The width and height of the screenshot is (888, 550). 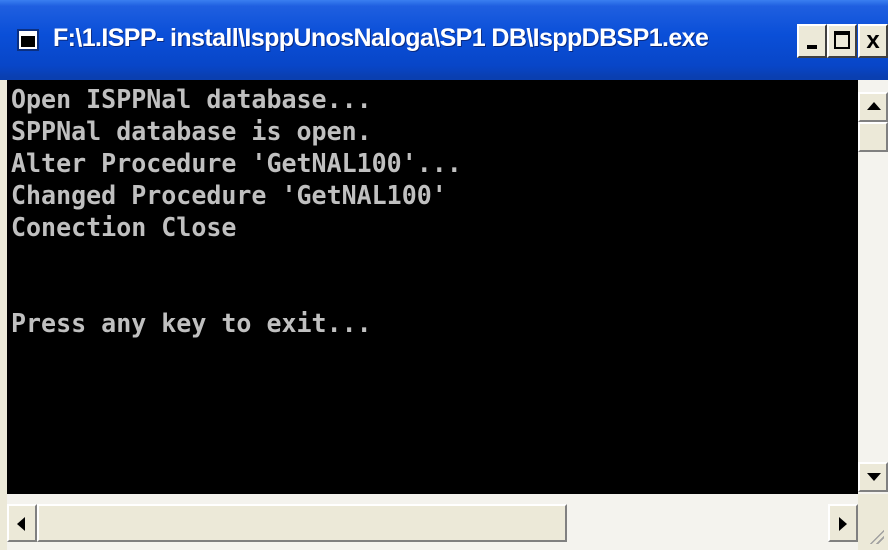 What do you see at coordinates (28, 40) in the screenshot?
I see `console-window-icon` at bounding box center [28, 40].